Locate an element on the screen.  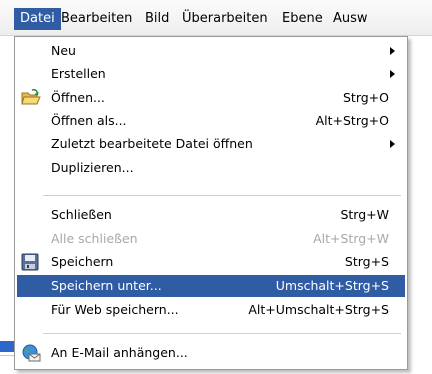
menu-item-fuer-web-speichern: Für Web speichern... Alt+Umschalt+Strg+S is located at coordinates (211, 310).